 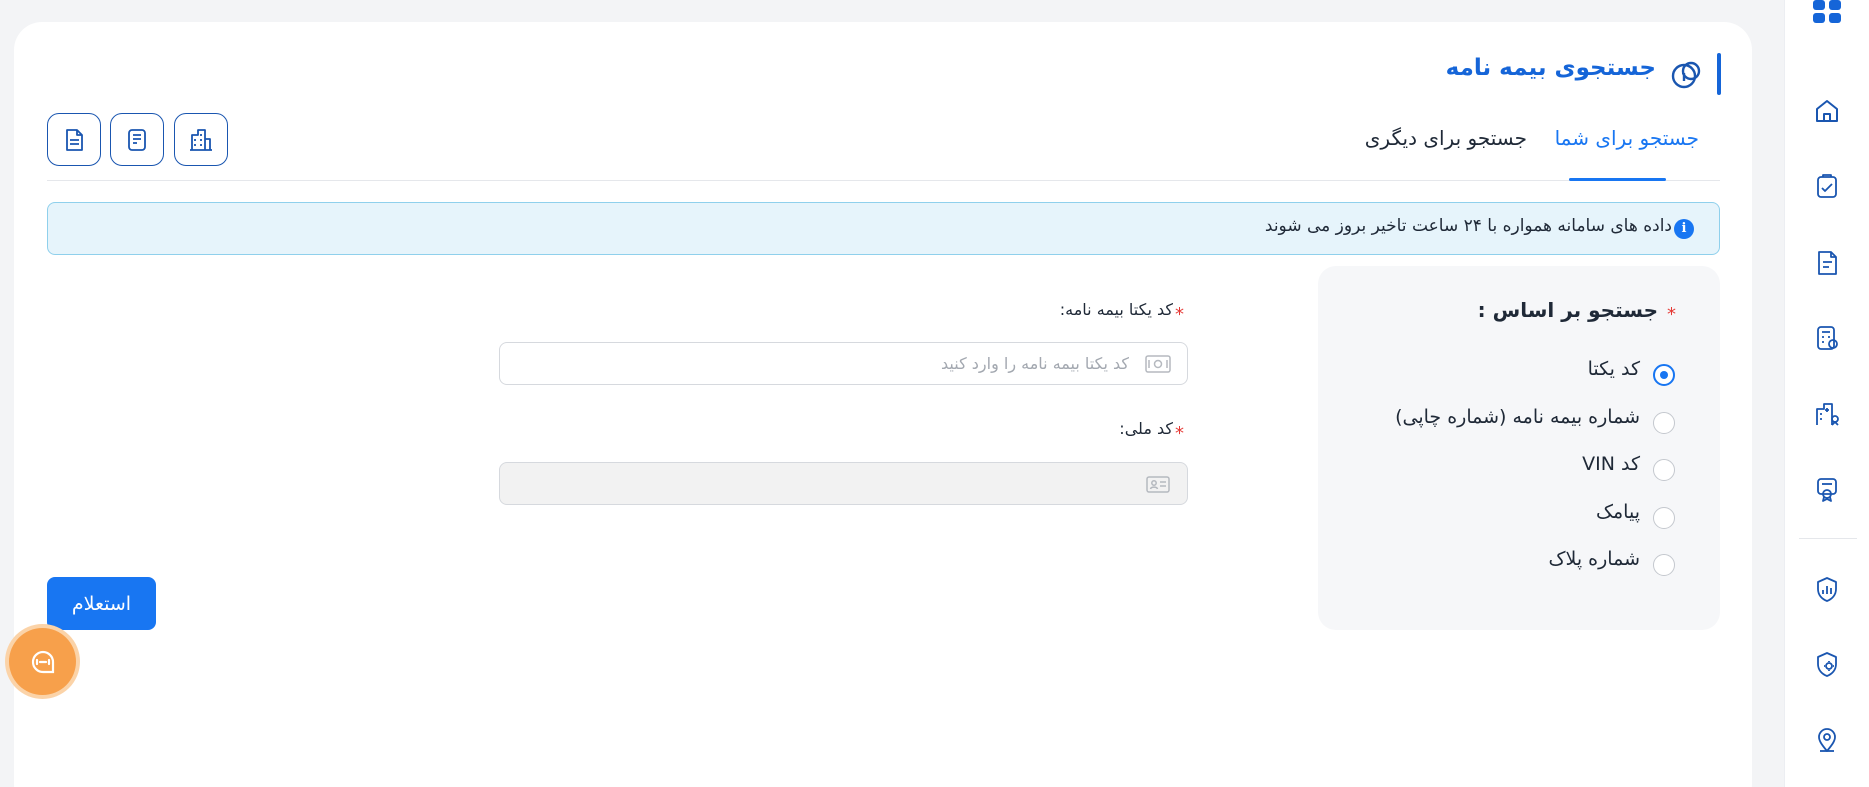 What do you see at coordinates (1828, 12) in the screenshot?
I see `apps-grid-icon` at bounding box center [1828, 12].